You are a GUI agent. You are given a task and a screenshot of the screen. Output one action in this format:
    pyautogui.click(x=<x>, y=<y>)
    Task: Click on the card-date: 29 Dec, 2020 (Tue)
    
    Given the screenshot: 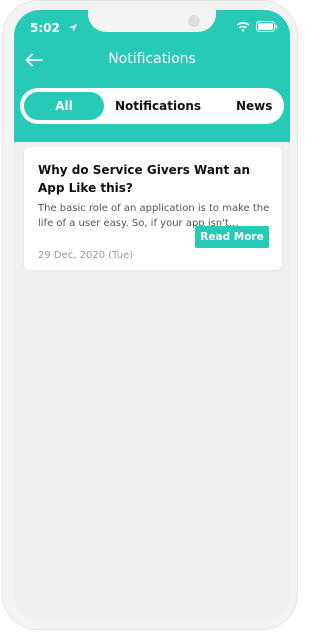 What is the action you would take?
    pyautogui.click(x=86, y=255)
    